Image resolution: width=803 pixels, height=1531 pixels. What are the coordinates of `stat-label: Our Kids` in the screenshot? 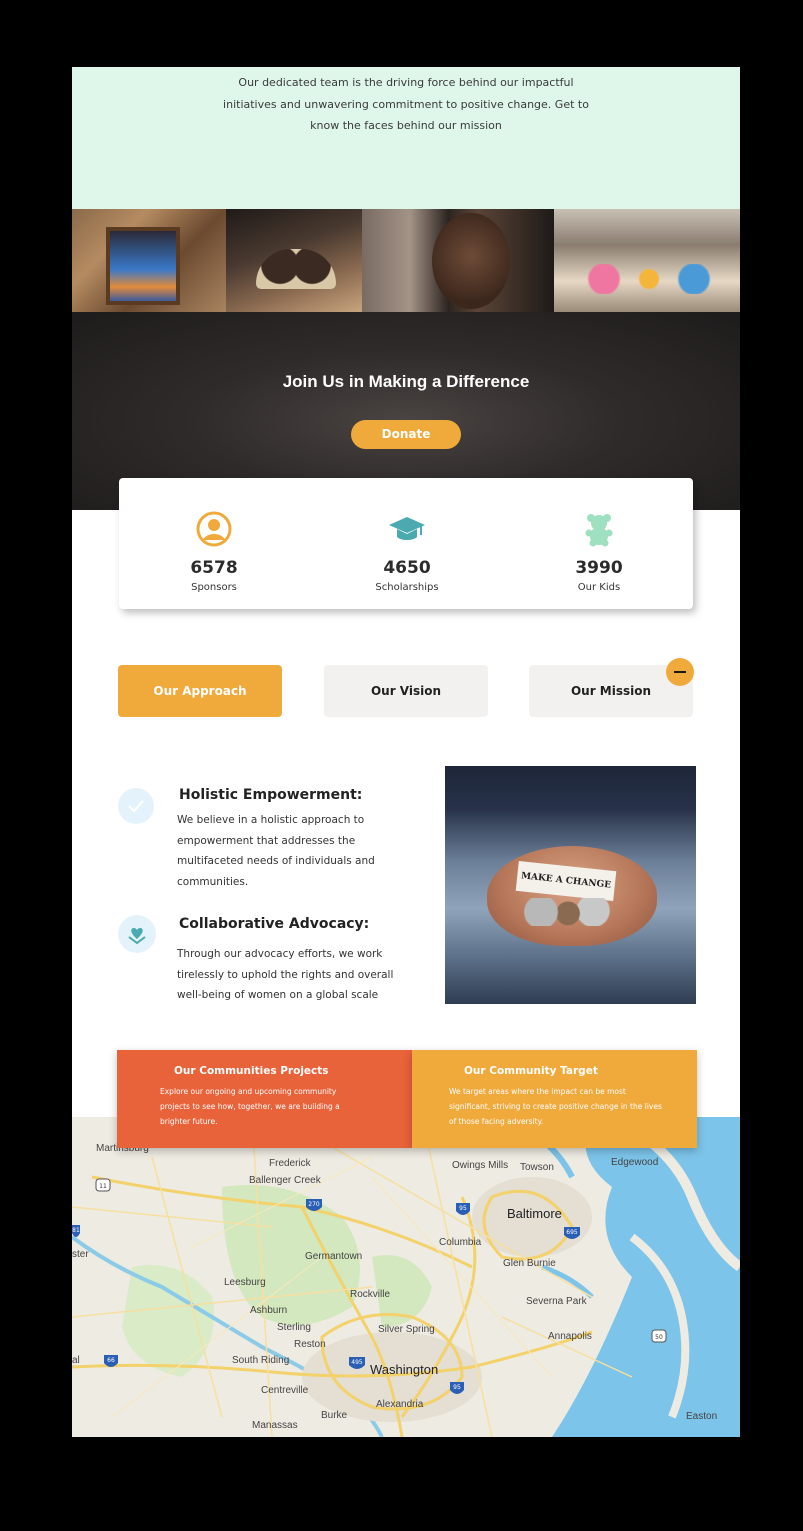 It's located at (599, 587).